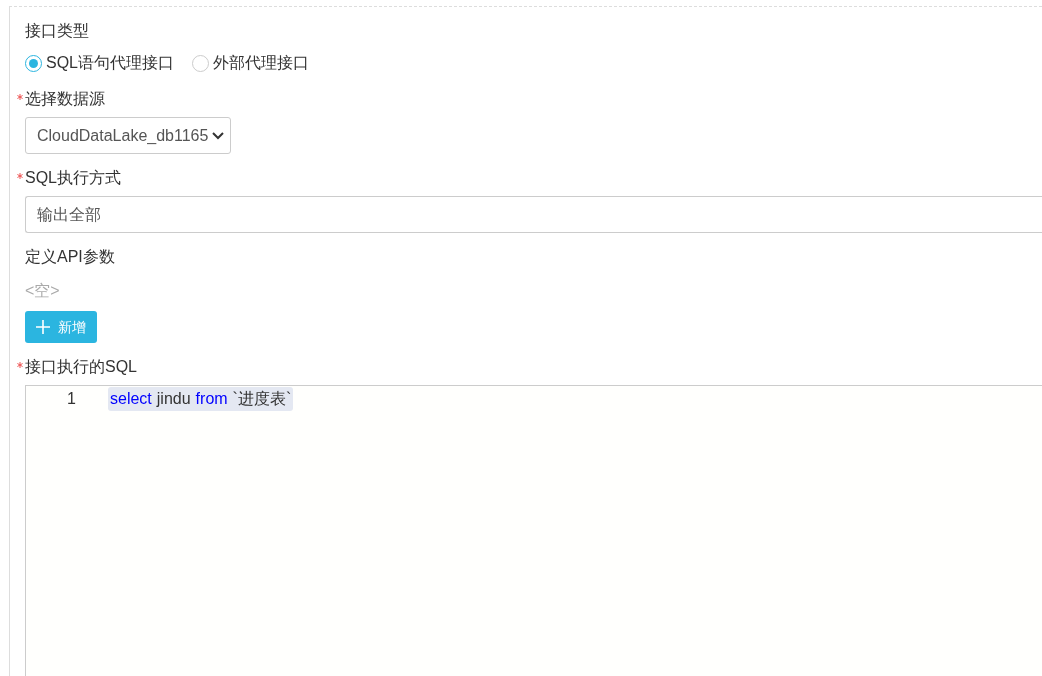 The image size is (1042, 676). I want to click on datasource-select: CloudDataLake_db1165, so click(128, 135).